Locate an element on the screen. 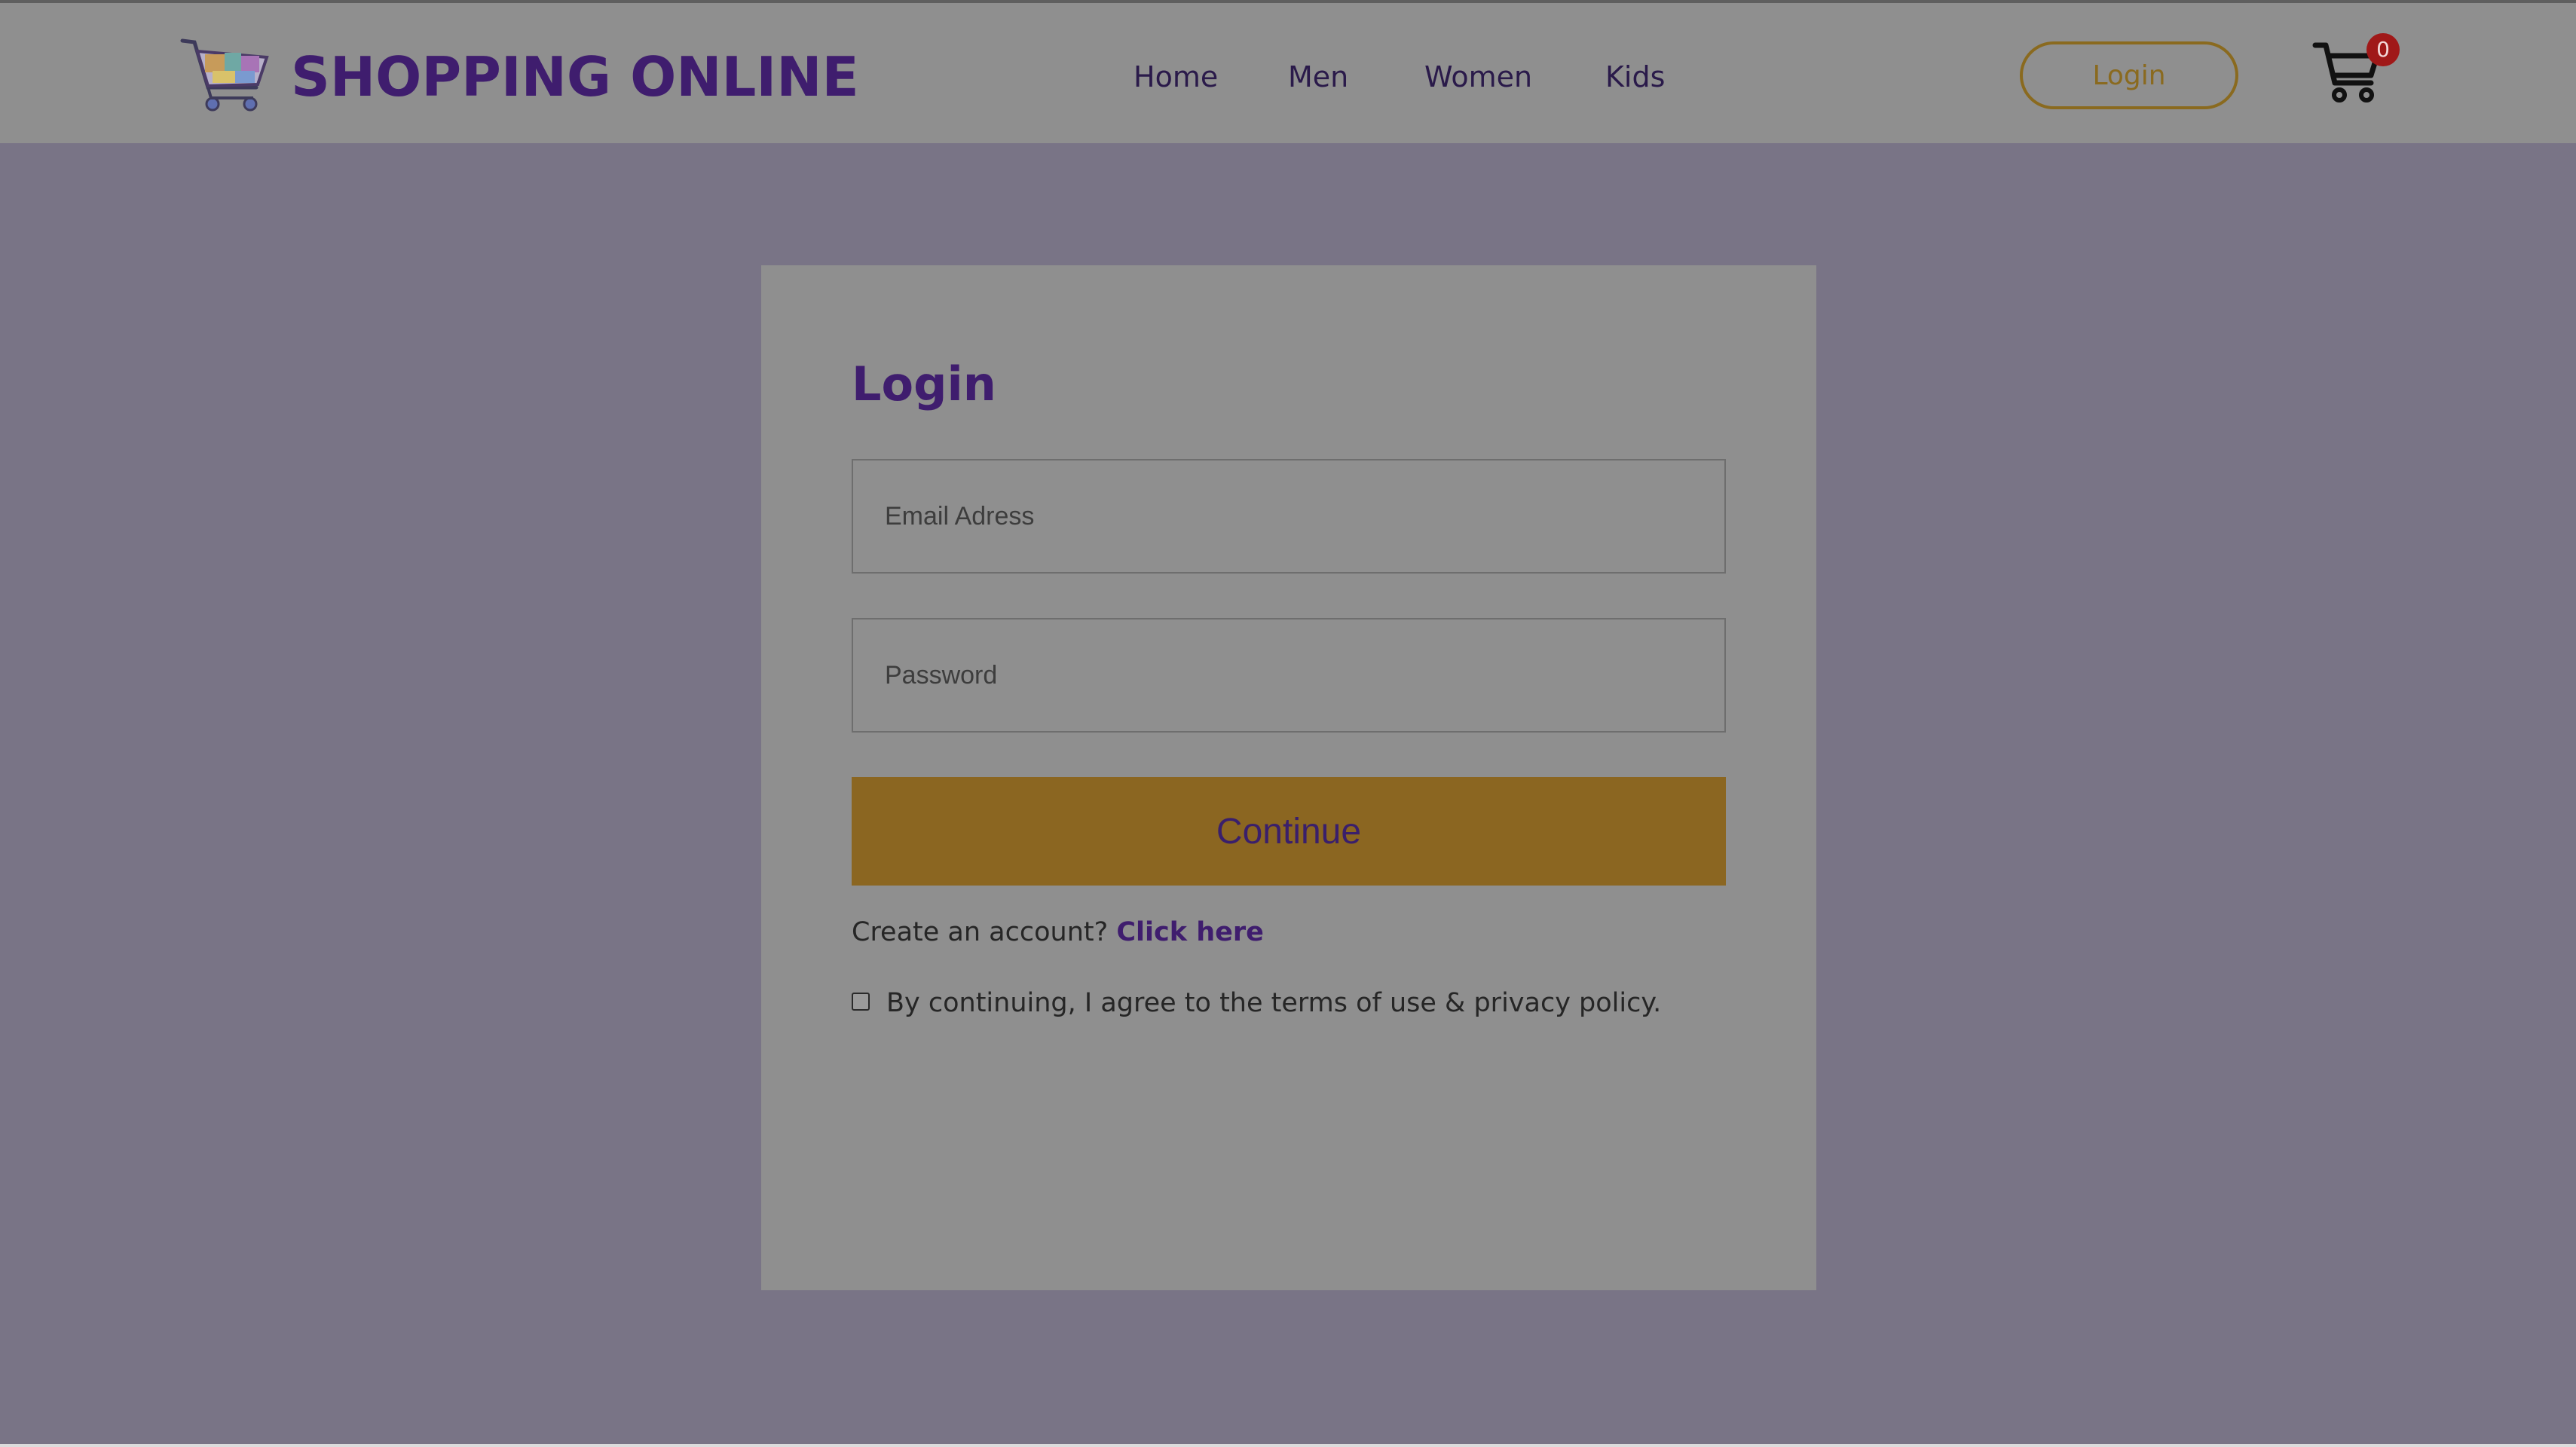 This screenshot has height=1447, width=2576. cart-count-badge: 0 is located at coordinates (2383, 49).